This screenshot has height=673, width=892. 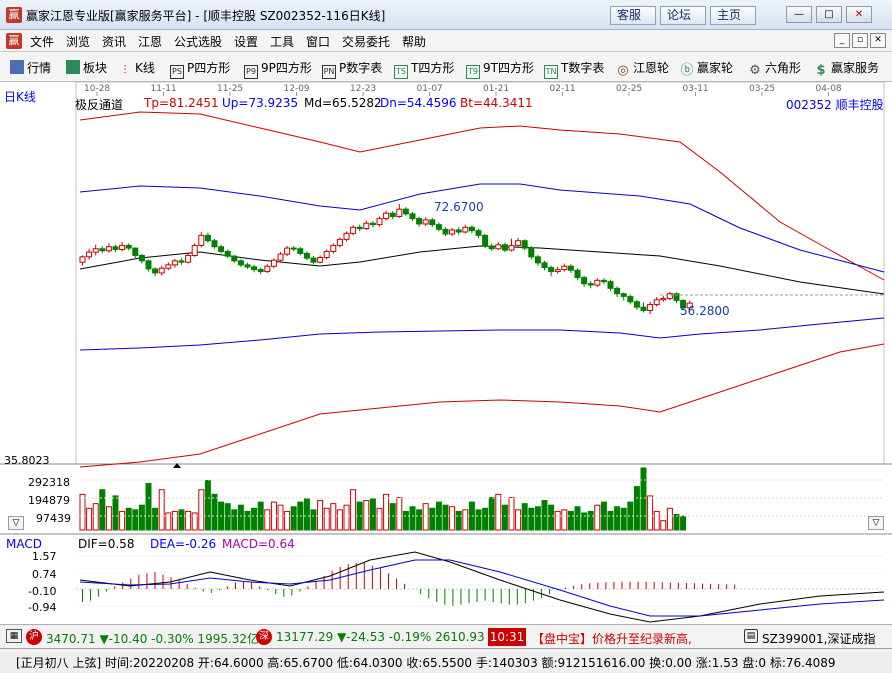 I want to click on tool-p-table: PN P数字表, so click(x=352, y=69).